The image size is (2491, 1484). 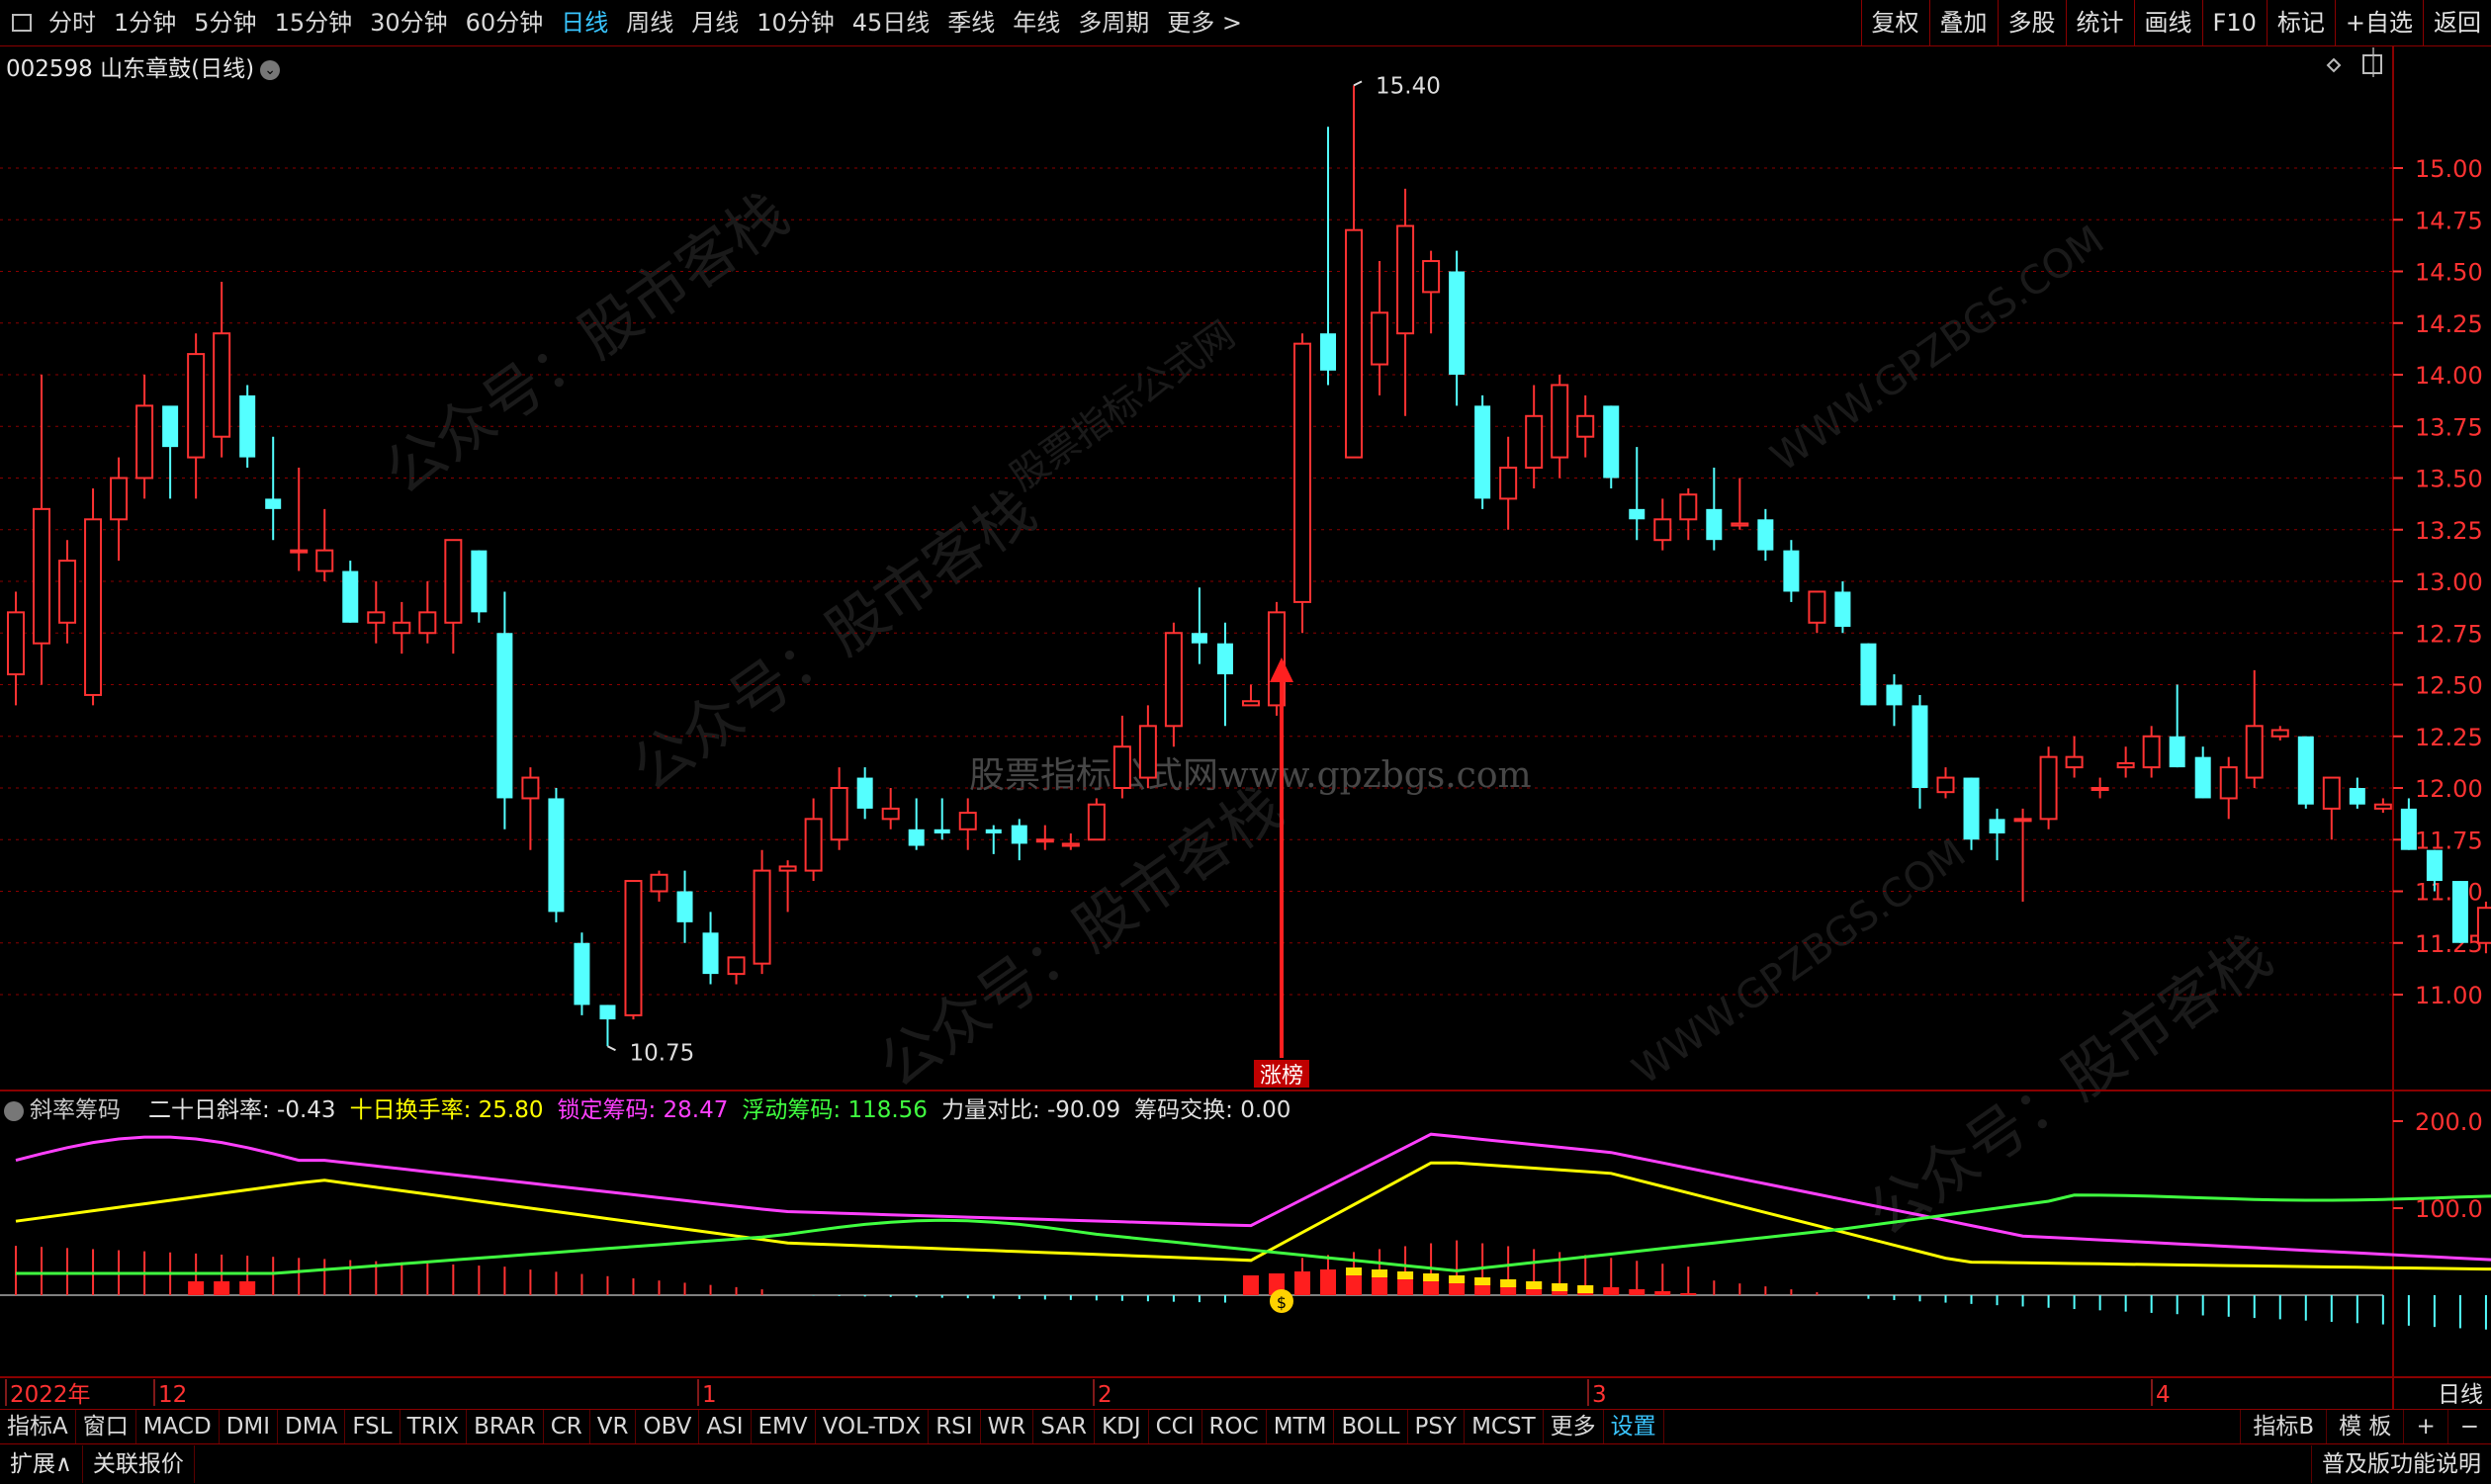 I want to click on indicator-menu-icon, so click(x=14, y=1110).